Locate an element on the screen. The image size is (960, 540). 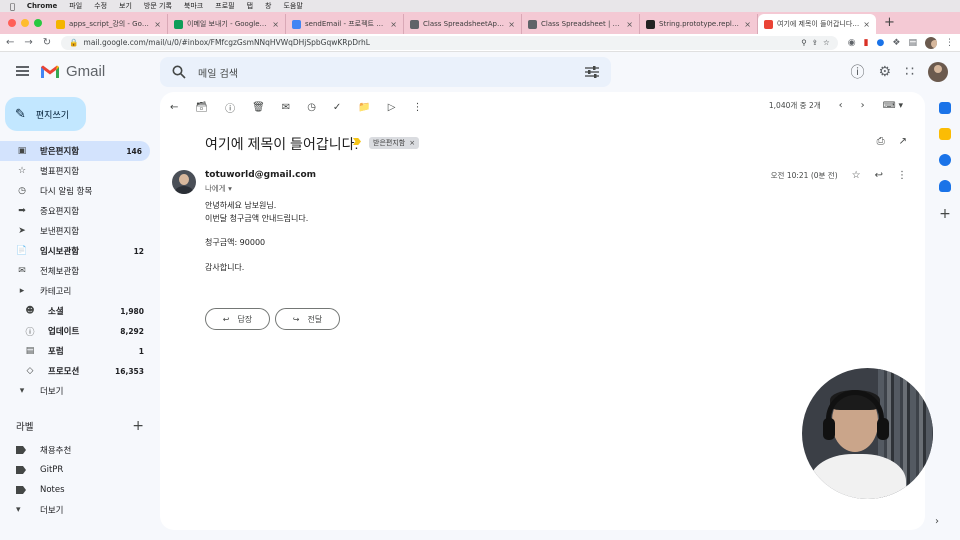
input-tools-icon: ⌨ ▾ is located at coordinates (893, 106).